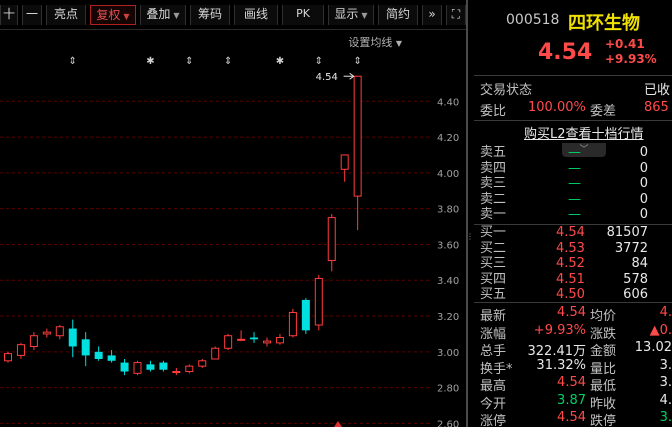 The height and width of the screenshot is (427, 672). Describe the element at coordinates (493, 152) in the screenshot. I see `ask-label: 卖五` at that location.